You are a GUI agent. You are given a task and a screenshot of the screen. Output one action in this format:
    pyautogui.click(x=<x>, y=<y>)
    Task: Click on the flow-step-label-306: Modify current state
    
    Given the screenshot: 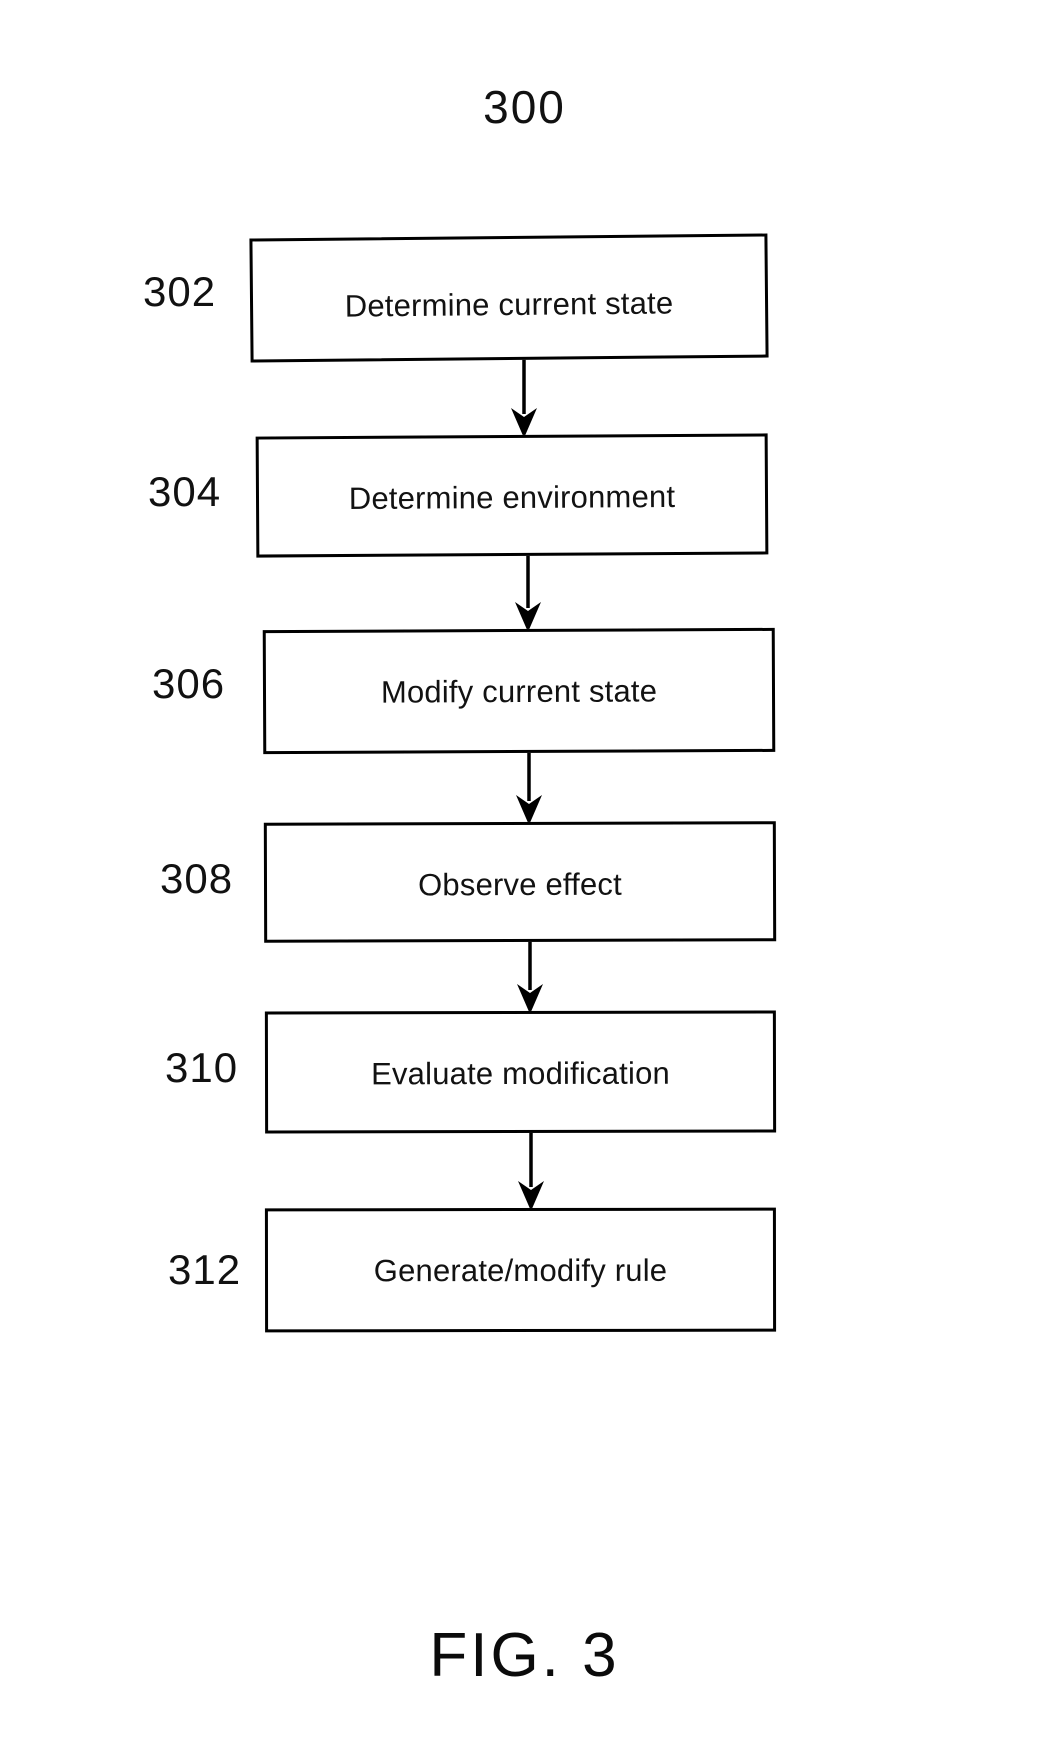 What is the action you would take?
    pyautogui.click(x=519, y=691)
    